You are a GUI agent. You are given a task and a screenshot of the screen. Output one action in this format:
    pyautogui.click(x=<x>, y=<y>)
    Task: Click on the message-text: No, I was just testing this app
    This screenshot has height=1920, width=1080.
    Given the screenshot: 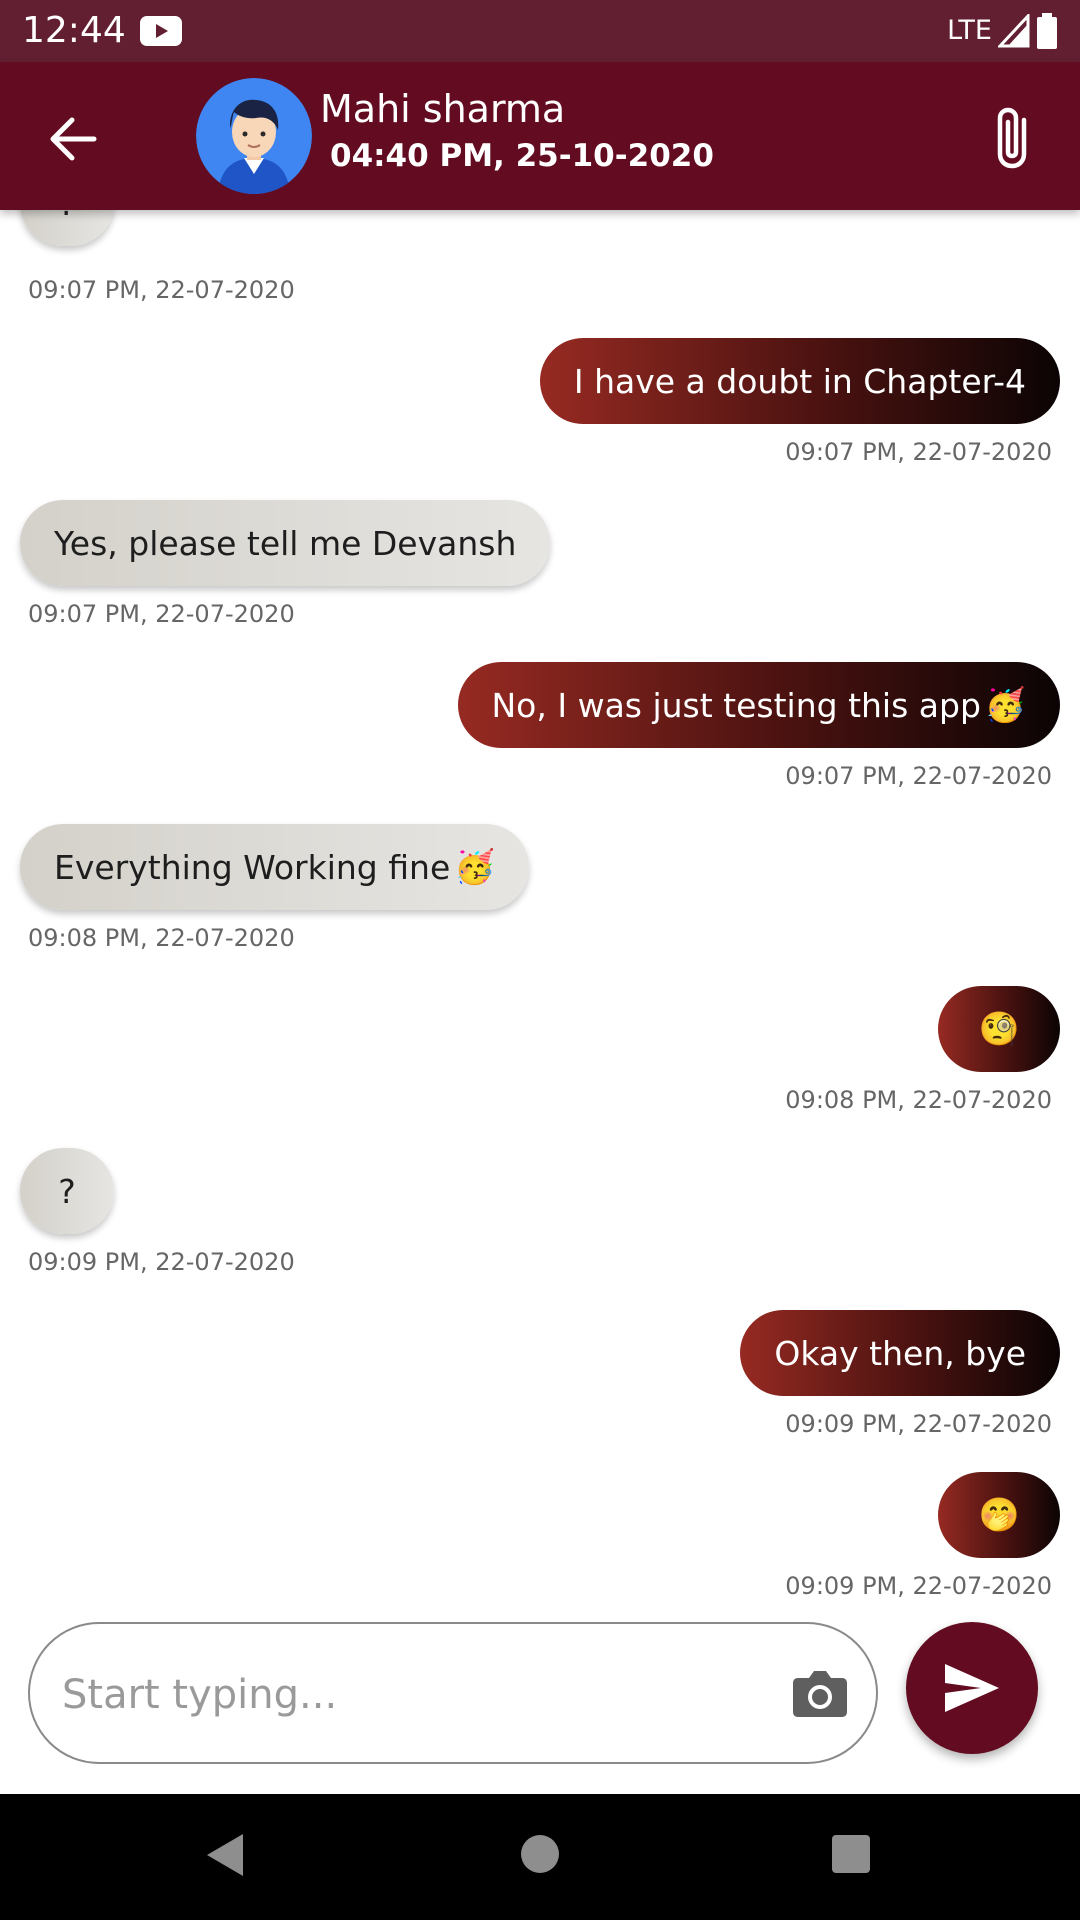 What is the action you would take?
    pyautogui.click(x=736, y=705)
    